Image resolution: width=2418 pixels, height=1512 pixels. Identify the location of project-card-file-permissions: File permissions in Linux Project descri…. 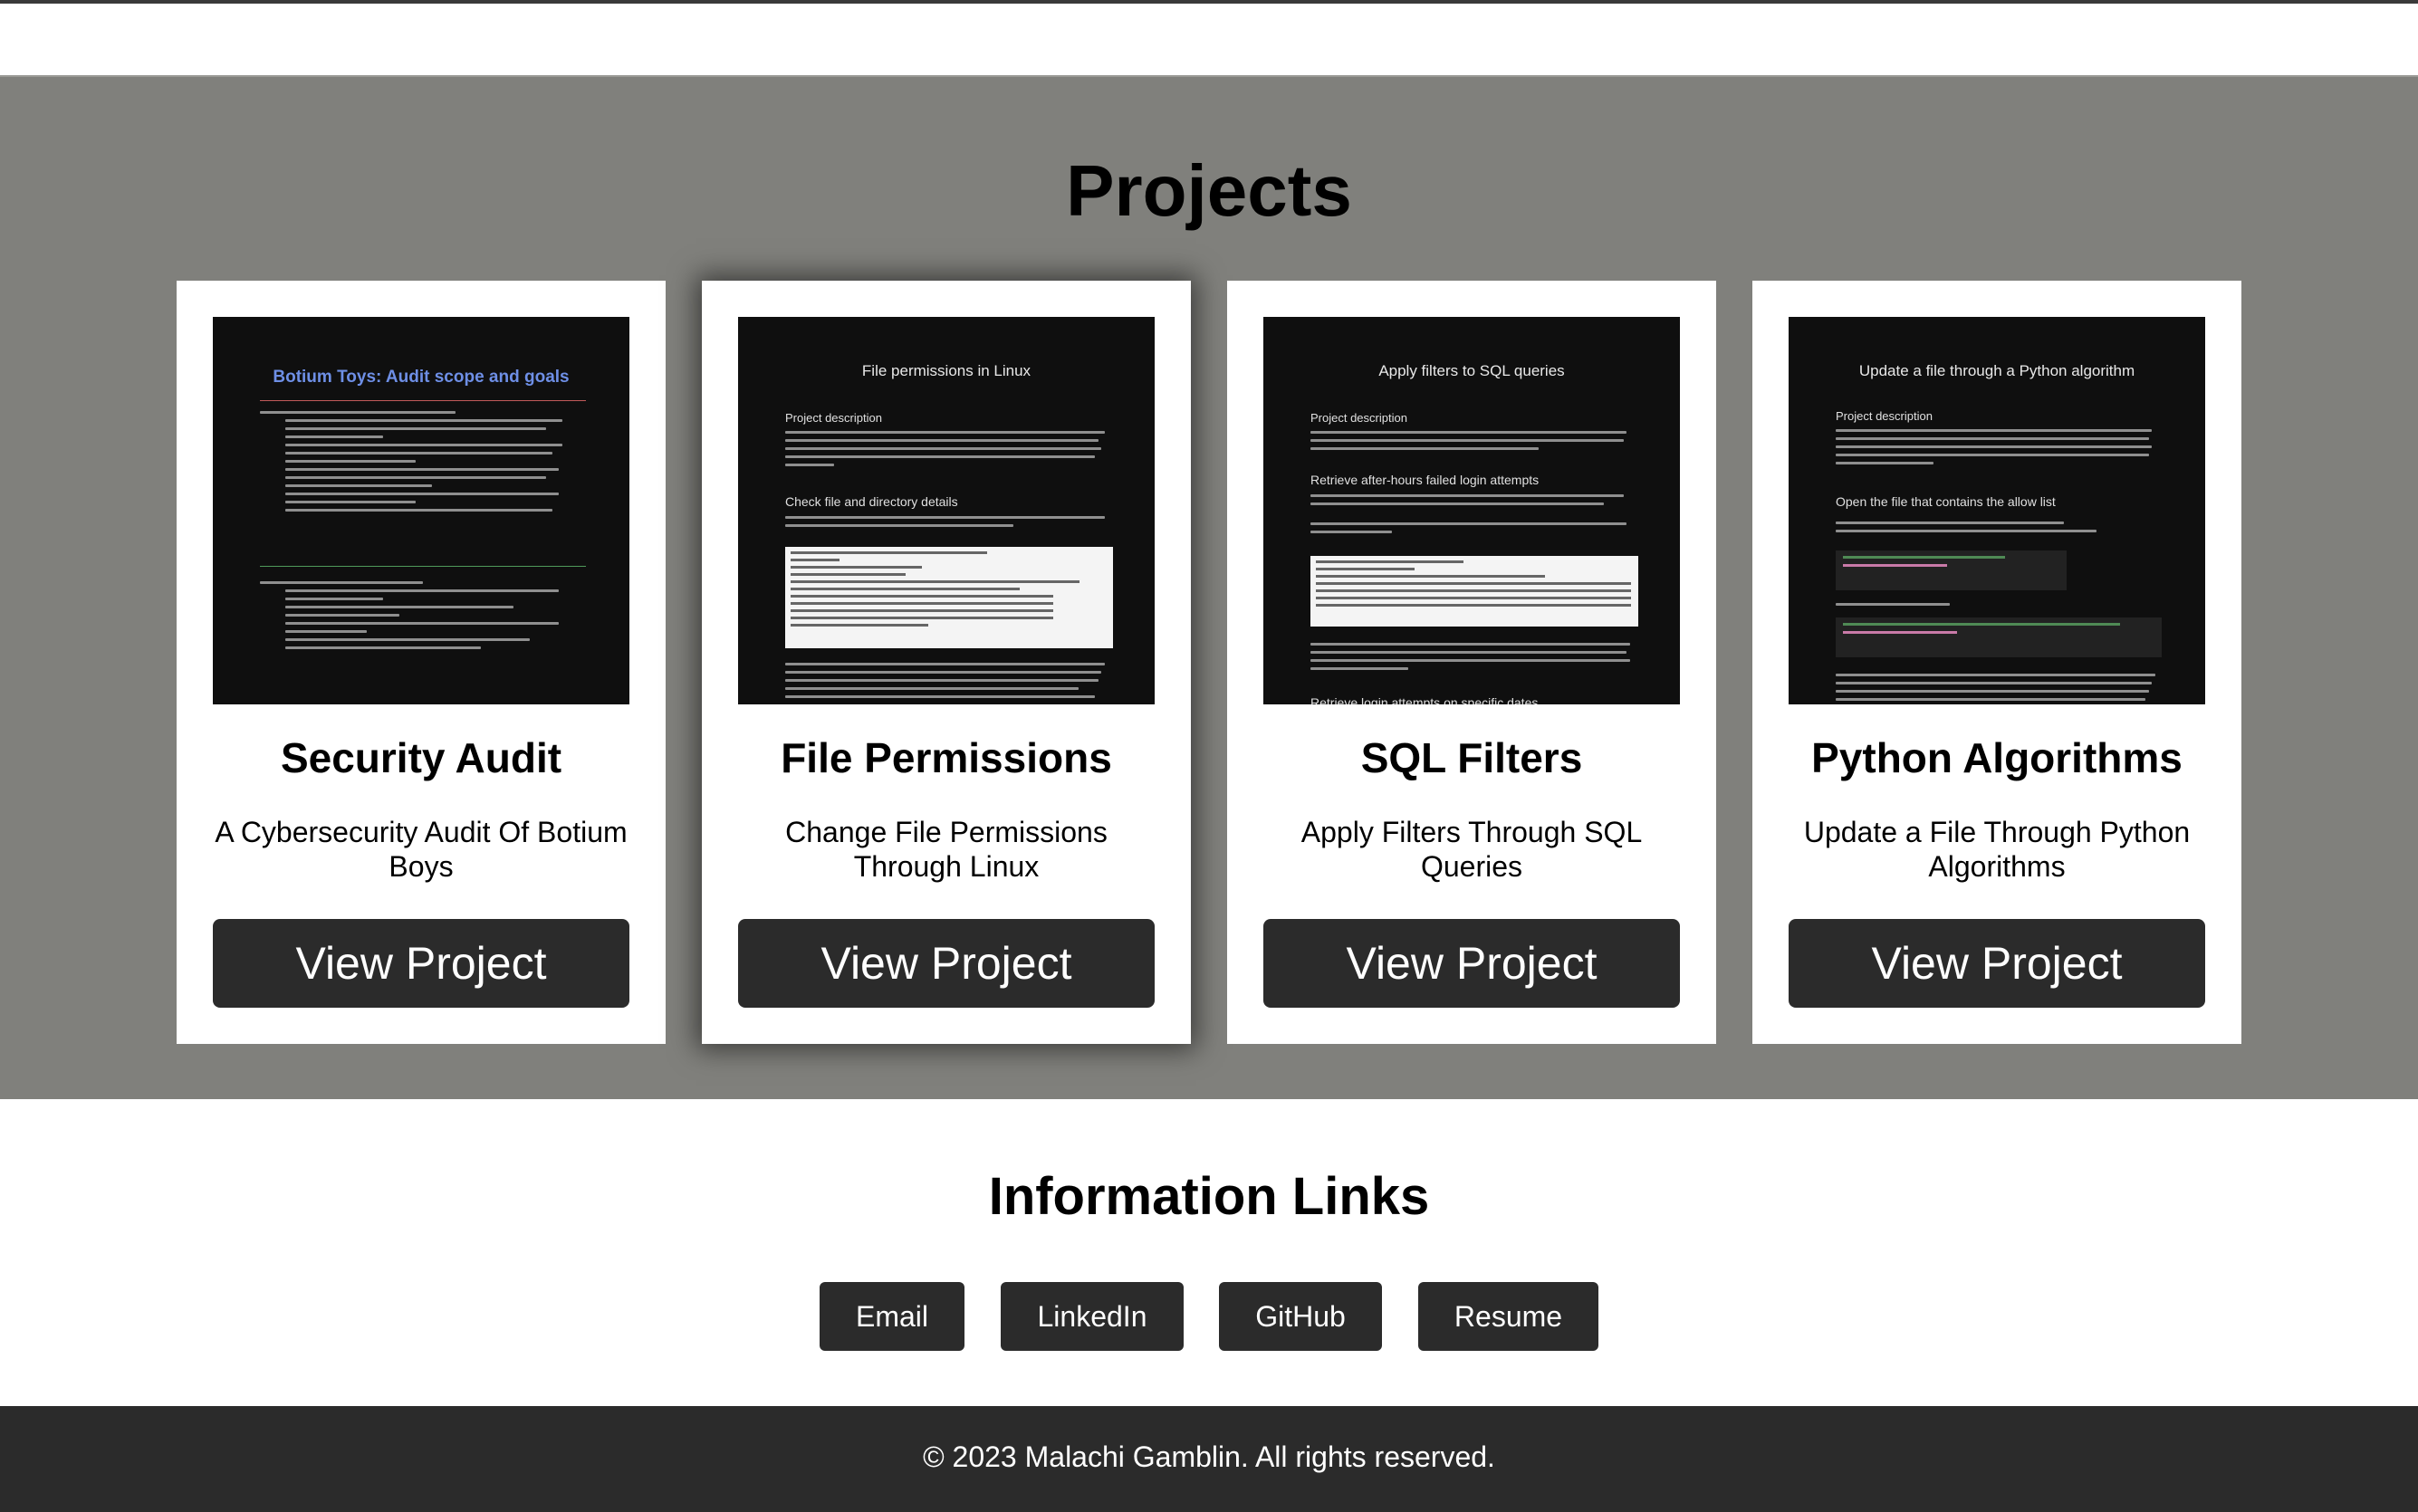
(947, 662).